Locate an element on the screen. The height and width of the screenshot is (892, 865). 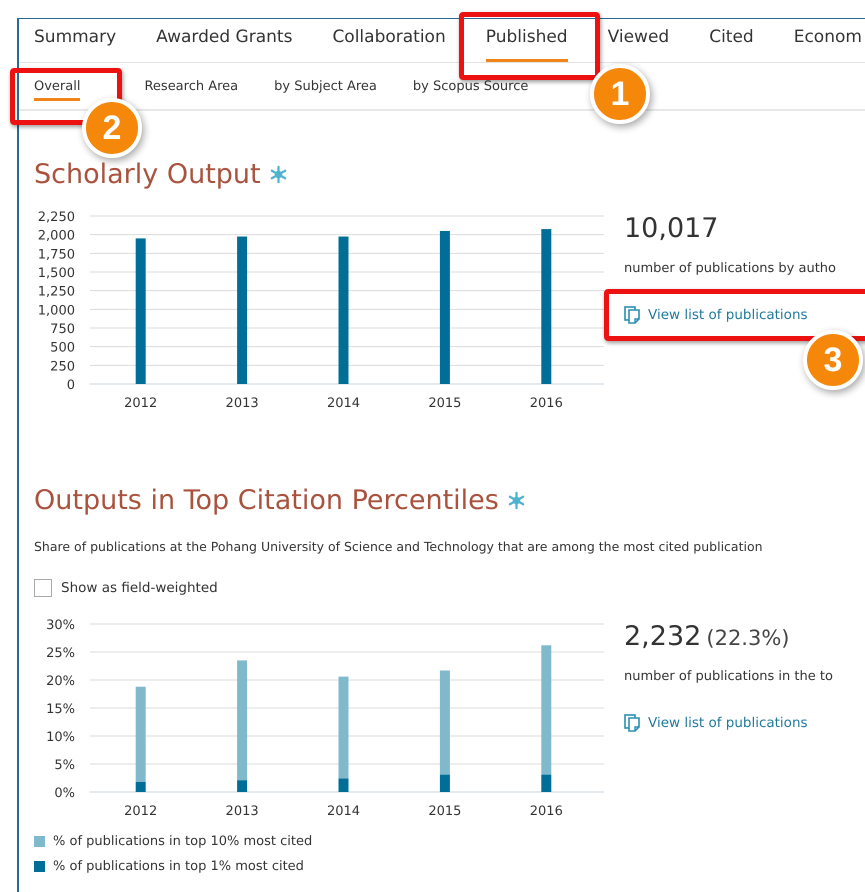
checkbox-label: Show as field-weighted is located at coordinates (139, 588).